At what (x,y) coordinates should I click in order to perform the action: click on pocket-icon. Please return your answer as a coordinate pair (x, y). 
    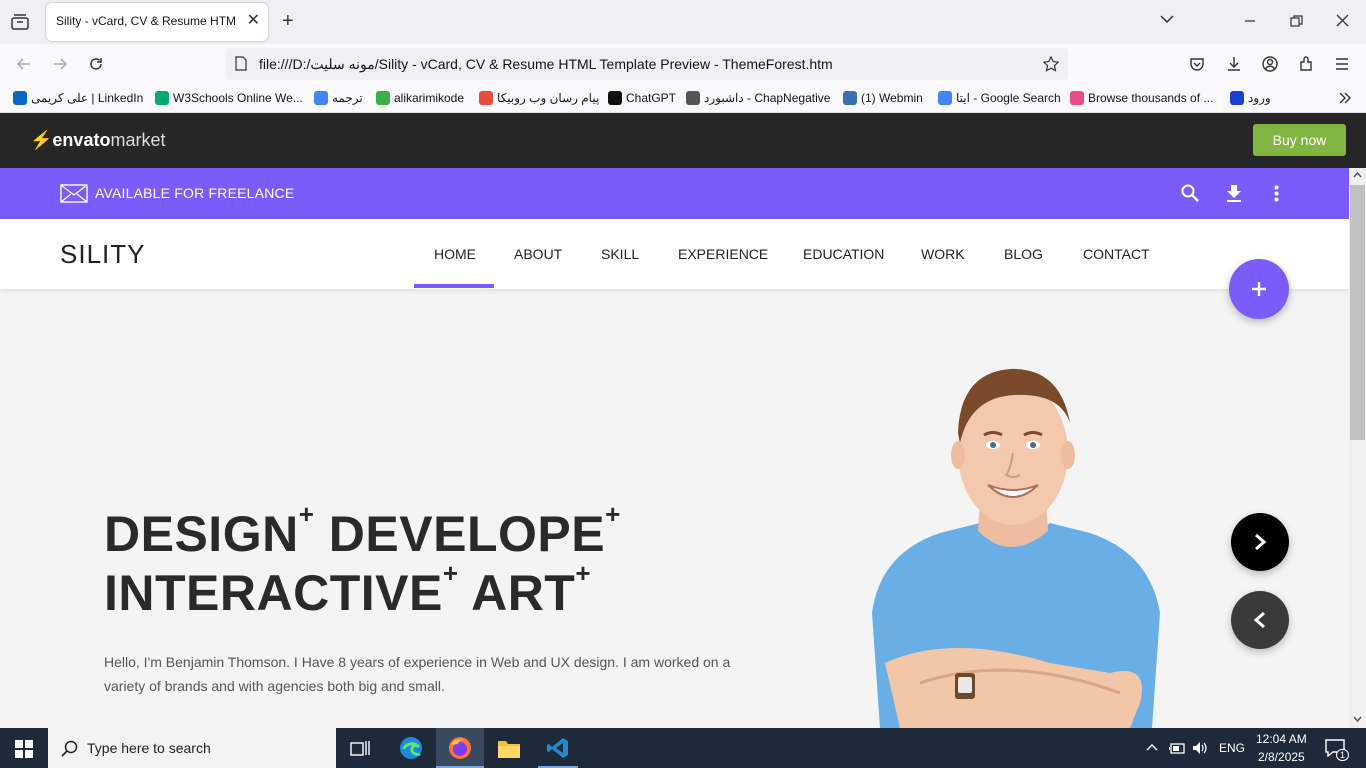
    Looking at the image, I should click on (1197, 64).